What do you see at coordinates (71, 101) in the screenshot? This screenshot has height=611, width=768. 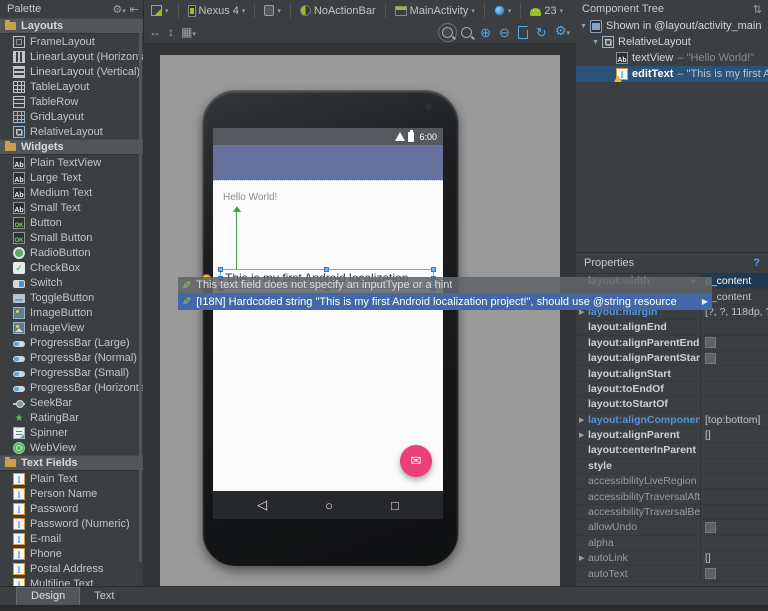 I see `palette-item: TableRow` at bounding box center [71, 101].